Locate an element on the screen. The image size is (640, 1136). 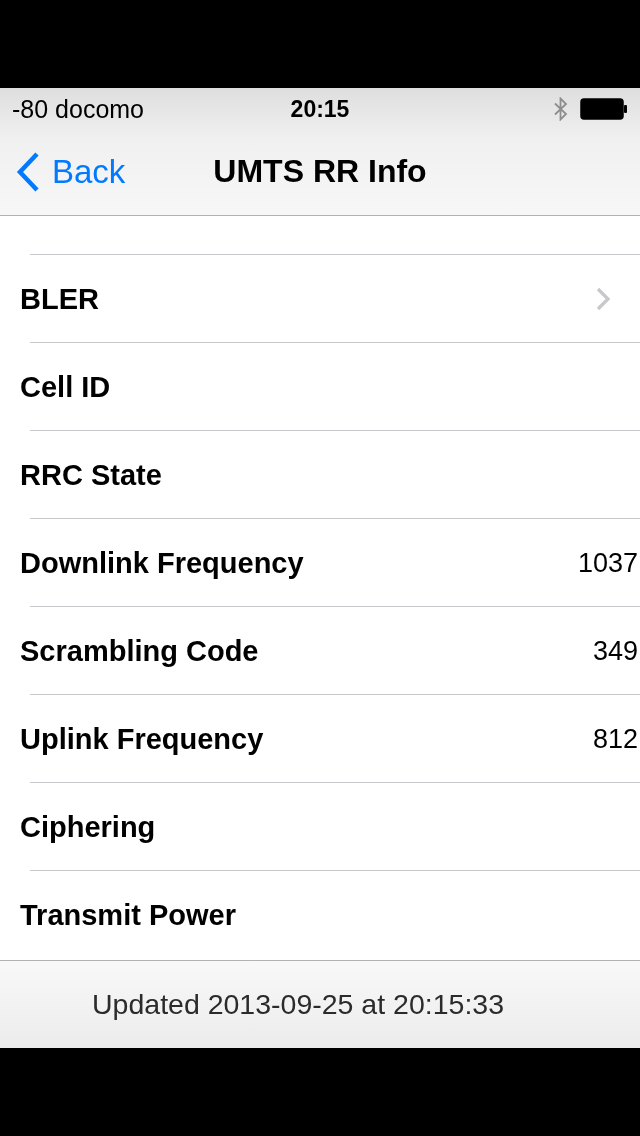
row-value: 349 is located at coordinates (615, 651).